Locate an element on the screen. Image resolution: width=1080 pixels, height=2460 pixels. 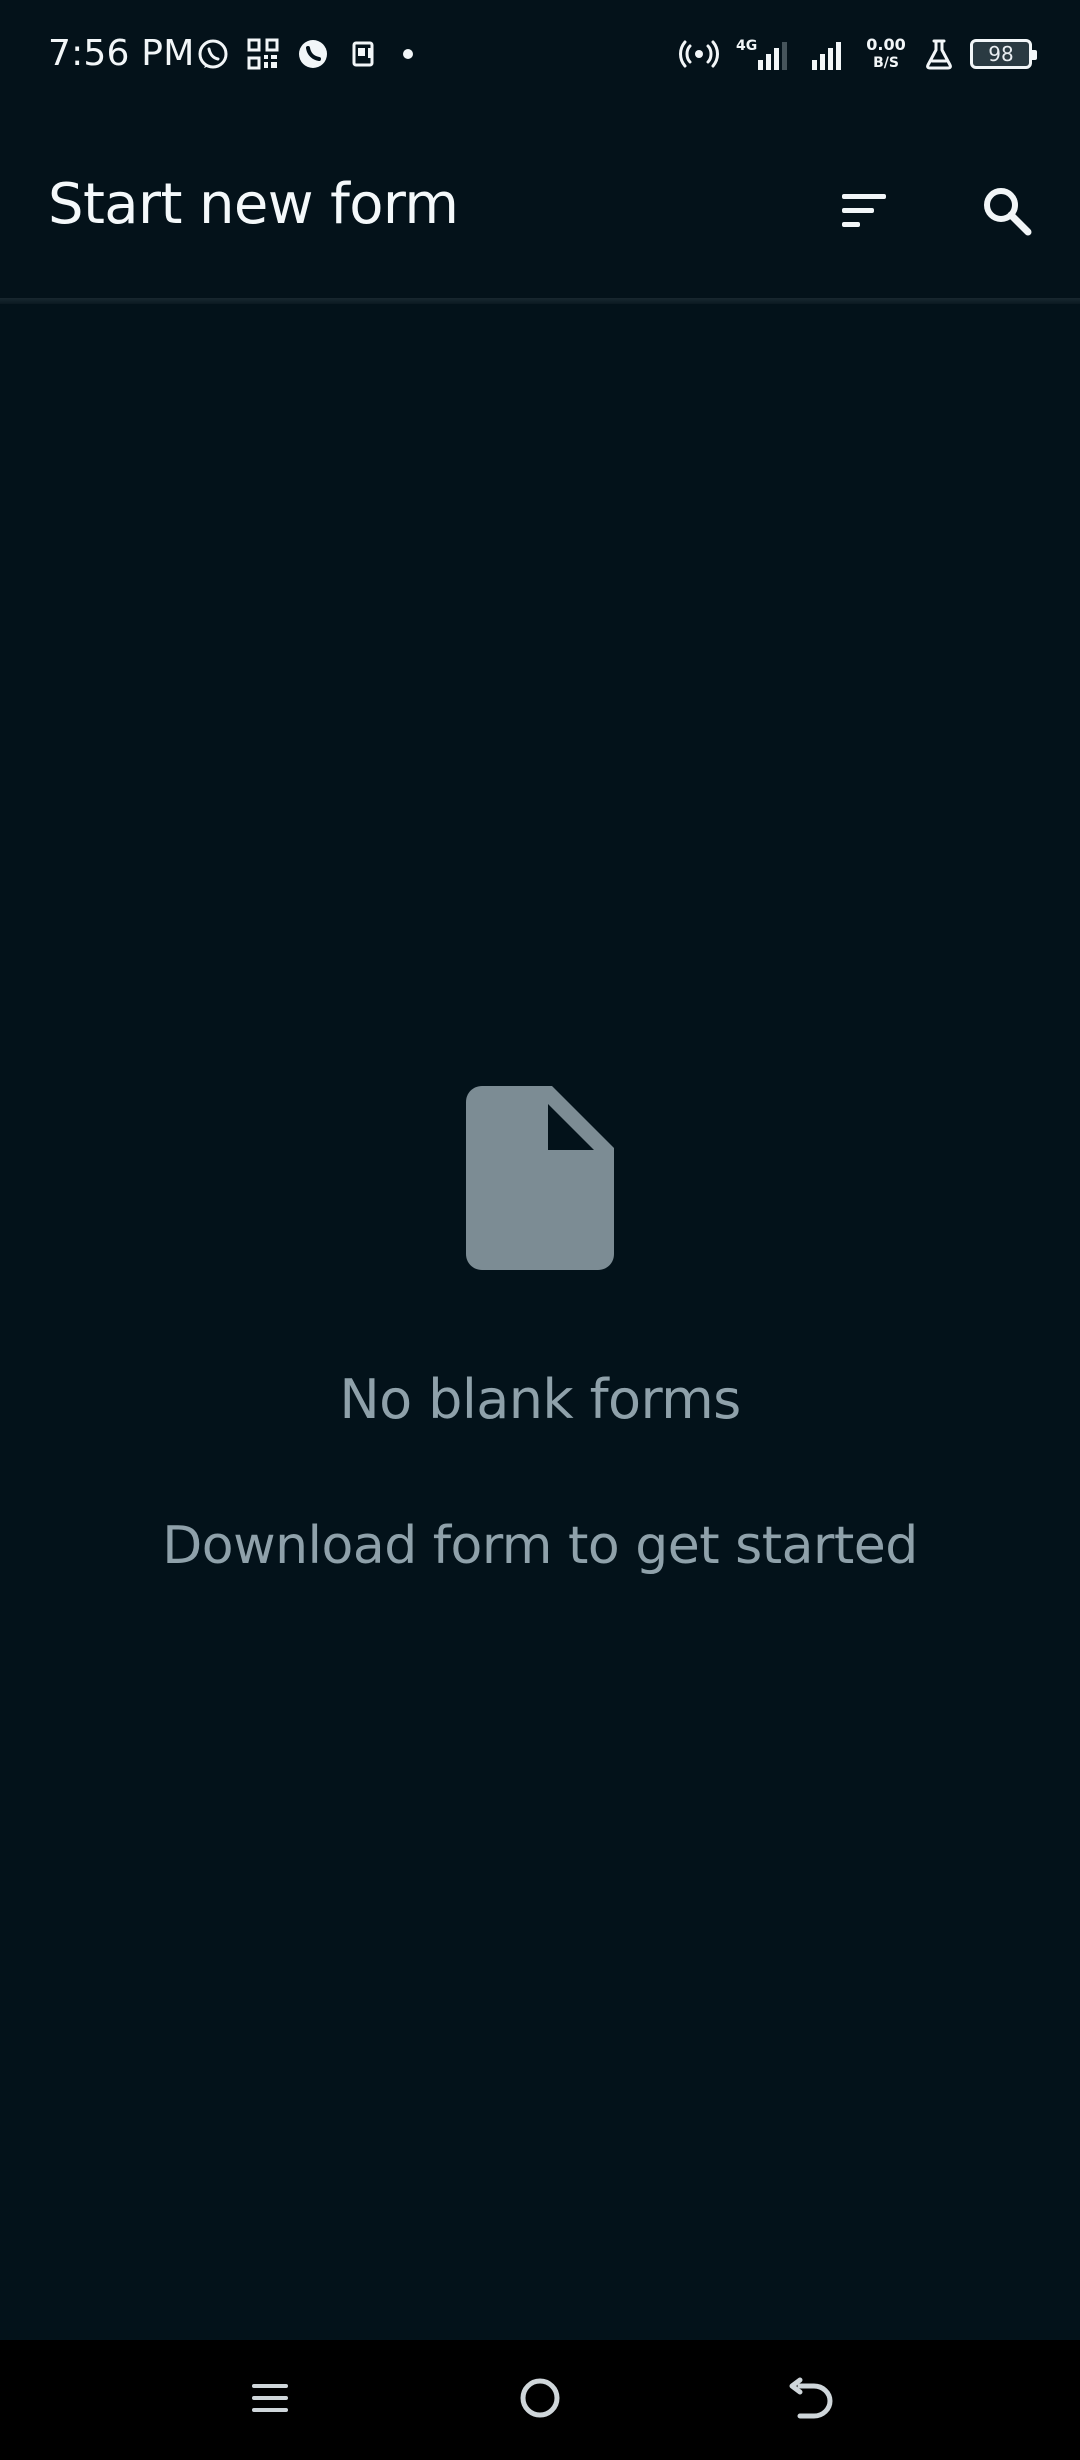
back-button is located at coordinates (810, 2400).